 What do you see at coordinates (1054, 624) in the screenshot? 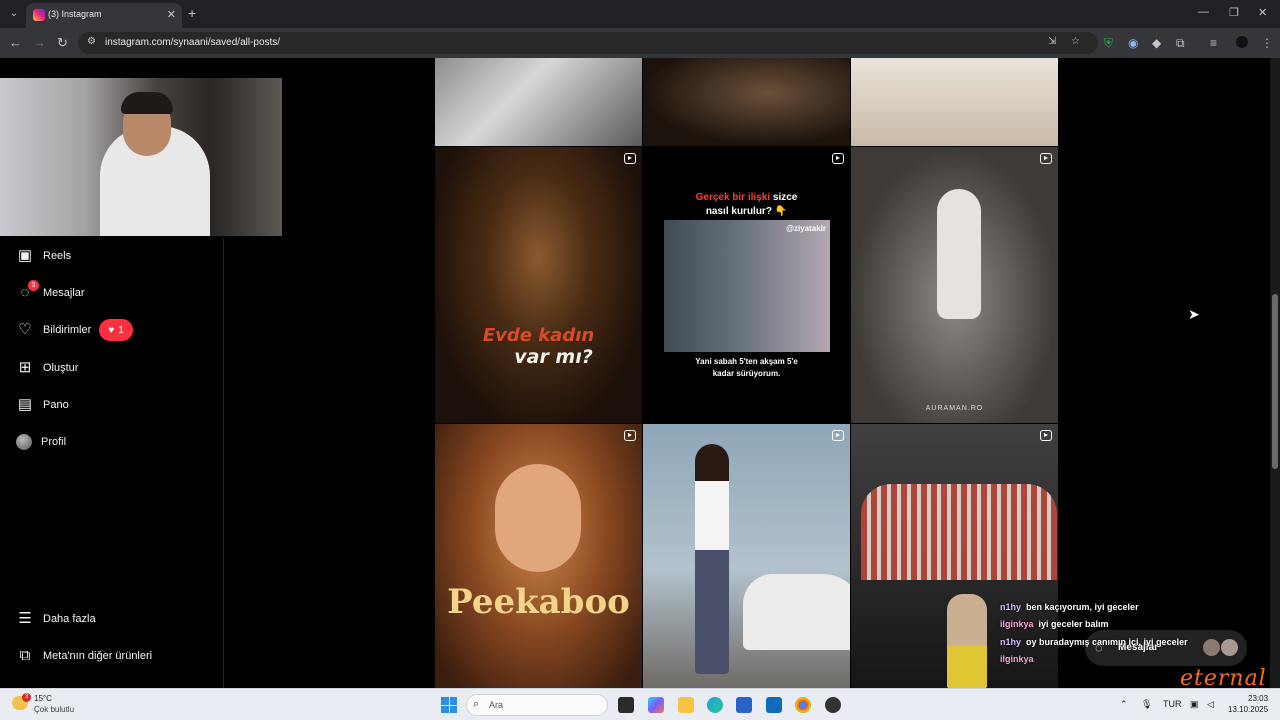
I see `chat-message: ilginkya iyi geceler balım` at bounding box center [1054, 624].